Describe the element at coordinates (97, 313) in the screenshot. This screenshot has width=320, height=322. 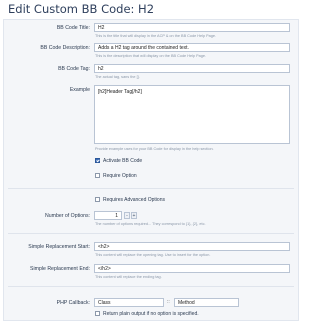
I see `plain-output-checkbox` at that location.